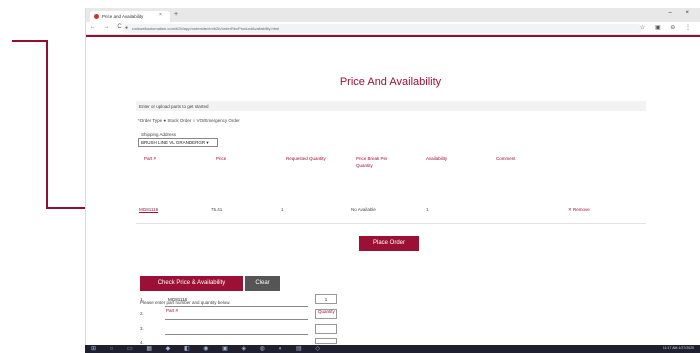 This screenshot has width=700, height=353. What do you see at coordinates (160, 15) in the screenshot?
I see `close-tab-icon: ×` at bounding box center [160, 15].